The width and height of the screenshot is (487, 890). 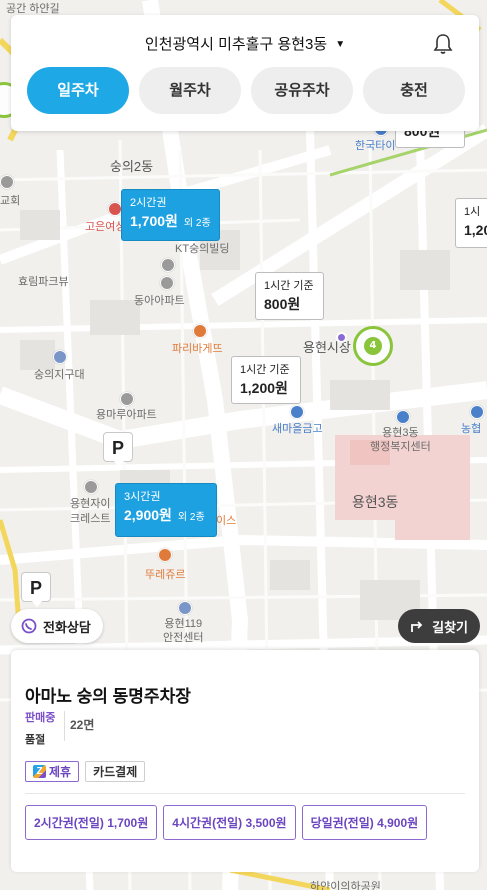 I want to click on location-selector: 인천광역시 미추홀구 용현3동 ▼, so click(x=245, y=43).